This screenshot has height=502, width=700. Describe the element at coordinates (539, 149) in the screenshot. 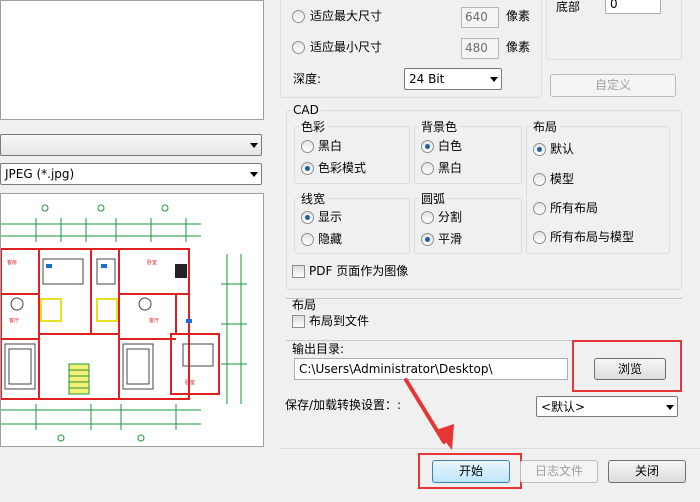

I see `layout-default-radio` at that location.